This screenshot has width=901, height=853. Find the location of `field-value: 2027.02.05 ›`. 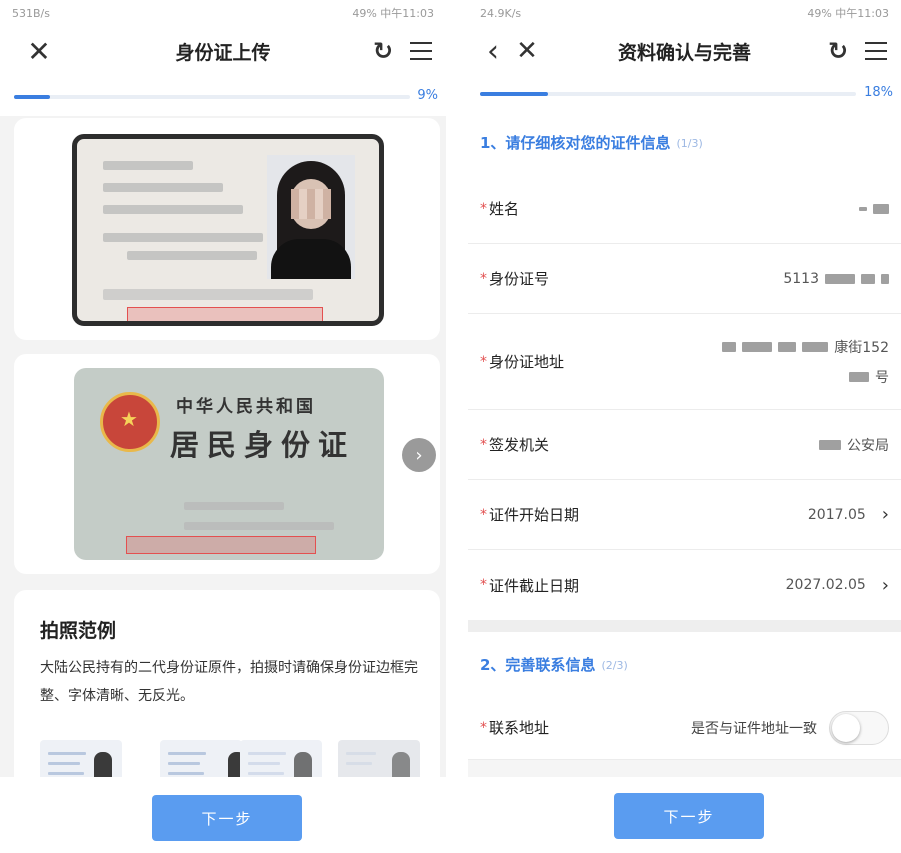

field-value: 2027.02.05 › is located at coordinates (837, 585).